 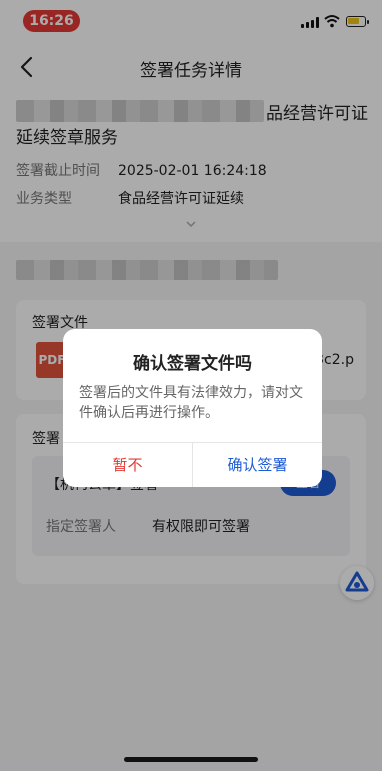 I want to click on dialog-title: 确认签署文件吗, so click(x=192, y=364).